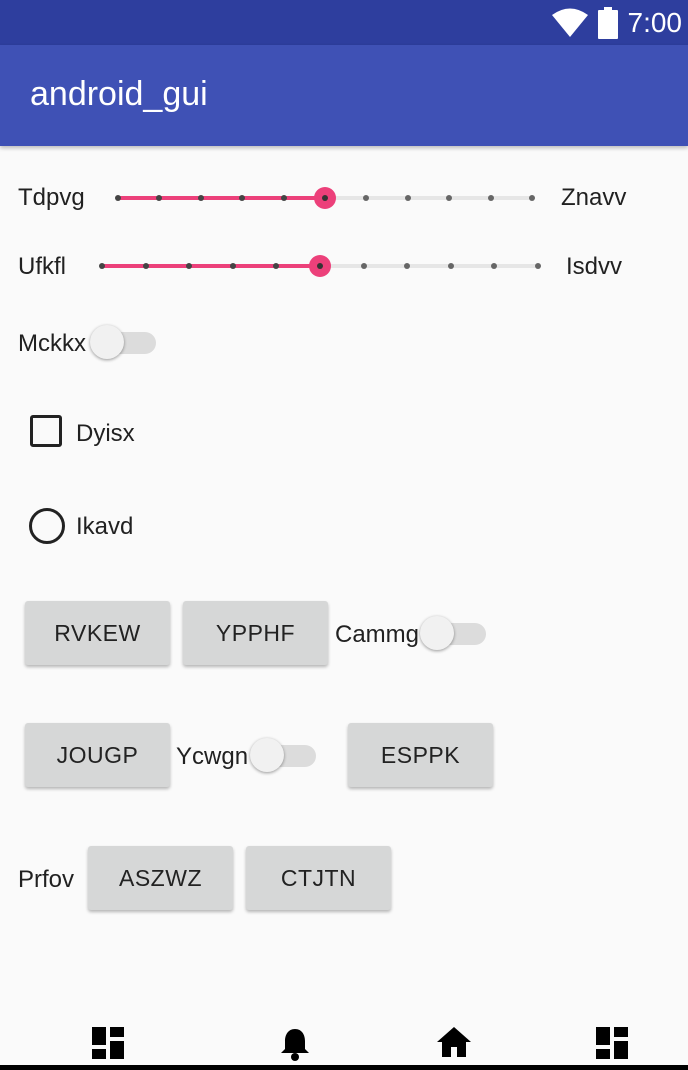  What do you see at coordinates (52, 343) in the screenshot?
I see `switch-mckkx-label: Mckkx` at bounding box center [52, 343].